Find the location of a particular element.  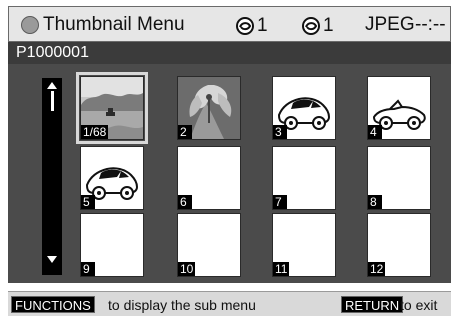

shots-remaining-2: 1 is located at coordinates (317, 26).